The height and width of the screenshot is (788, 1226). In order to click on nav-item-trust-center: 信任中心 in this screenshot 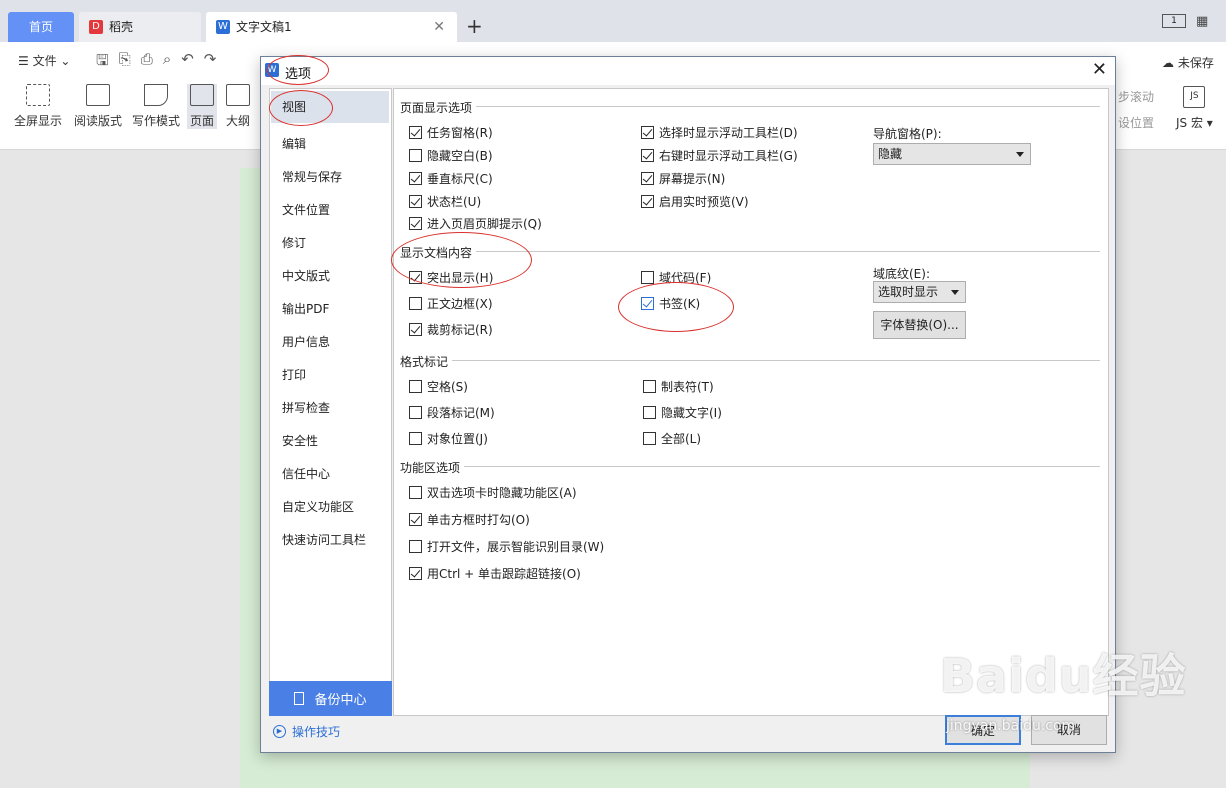, I will do `click(306, 473)`.